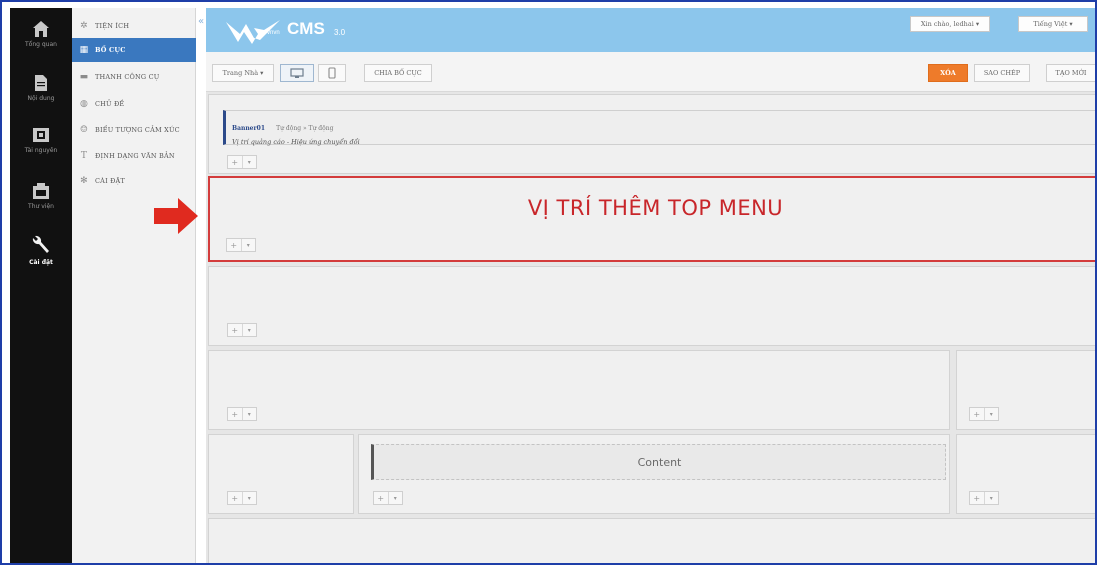 The height and width of the screenshot is (565, 1097). Describe the element at coordinates (112, 26) in the screenshot. I see `menu-item-label: TIỆN ÍCH` at that location.